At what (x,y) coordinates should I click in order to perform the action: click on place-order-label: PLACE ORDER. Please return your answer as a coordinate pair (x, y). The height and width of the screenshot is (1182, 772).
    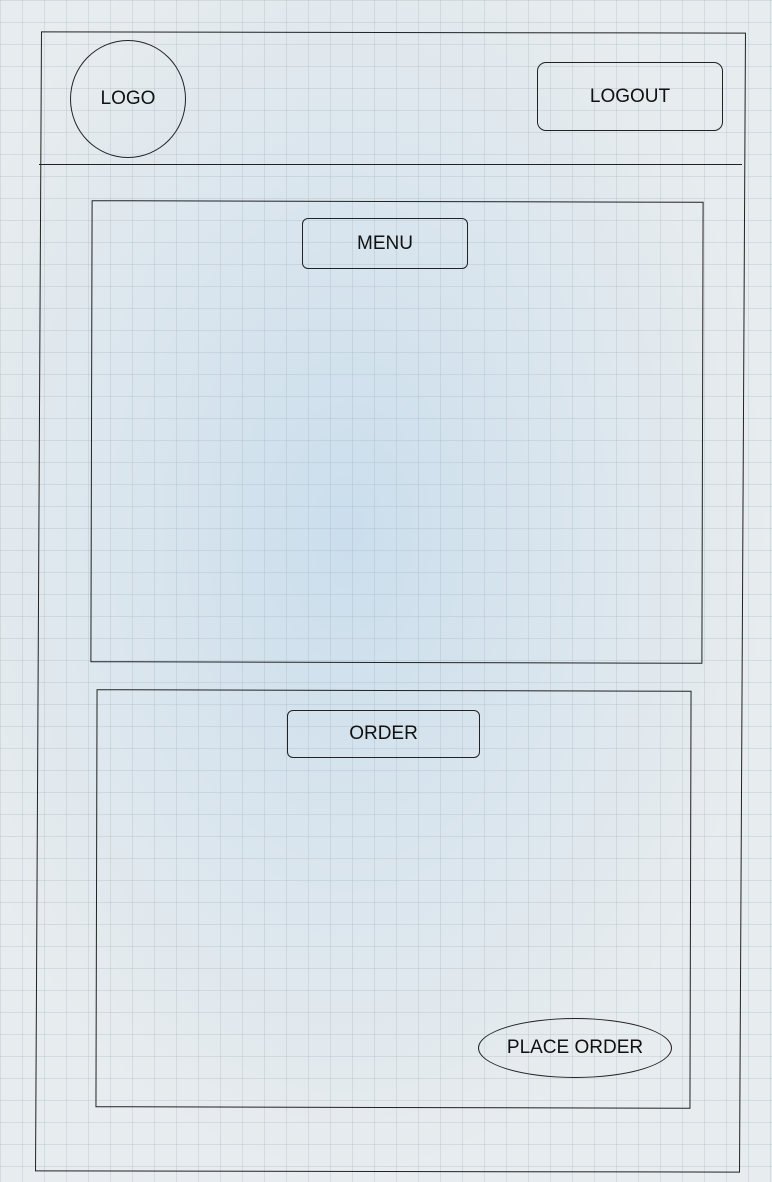
    Looking at the image, I should click on (575, 1047).